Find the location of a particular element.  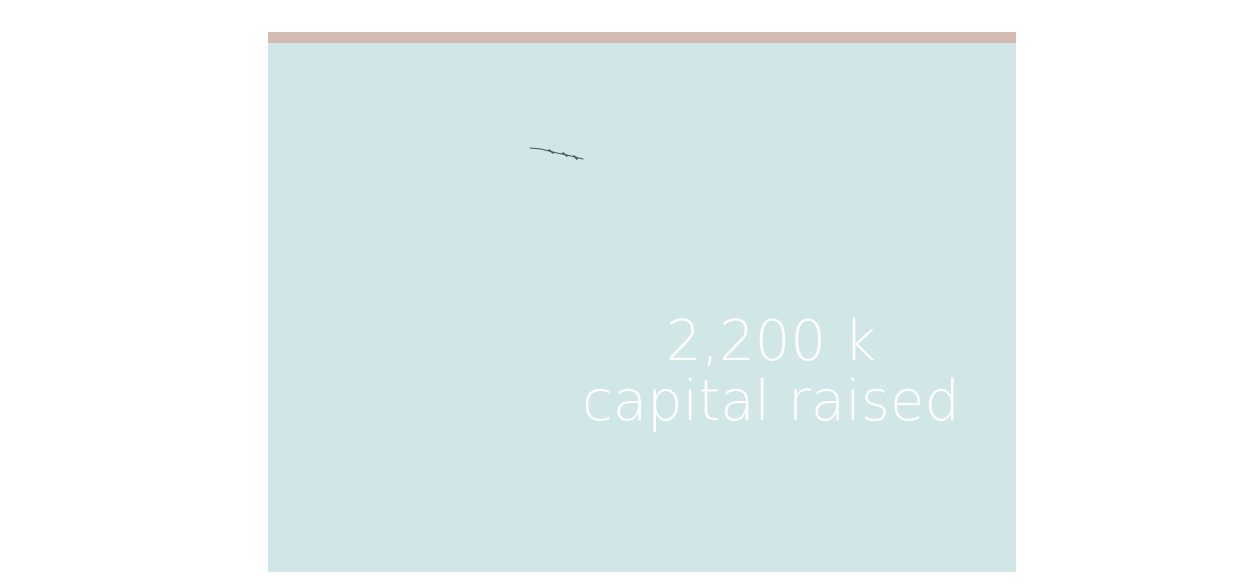

stat-block: 2,200 k capital raised is located at coordinates (771, 372).